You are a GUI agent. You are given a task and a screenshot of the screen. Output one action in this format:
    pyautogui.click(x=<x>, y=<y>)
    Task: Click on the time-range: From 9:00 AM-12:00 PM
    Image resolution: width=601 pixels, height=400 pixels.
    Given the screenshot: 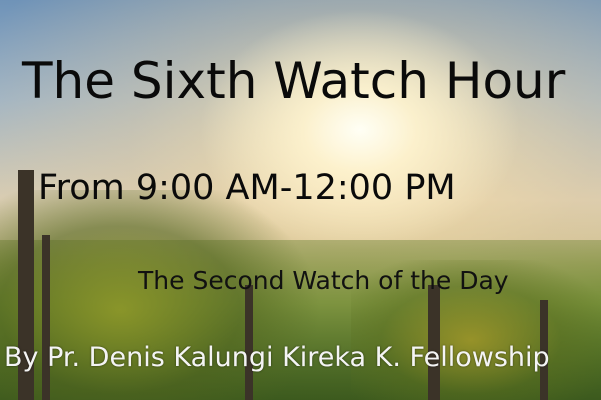 What is the action you would take?
    pyautogui.click(x=247, y=188)
    